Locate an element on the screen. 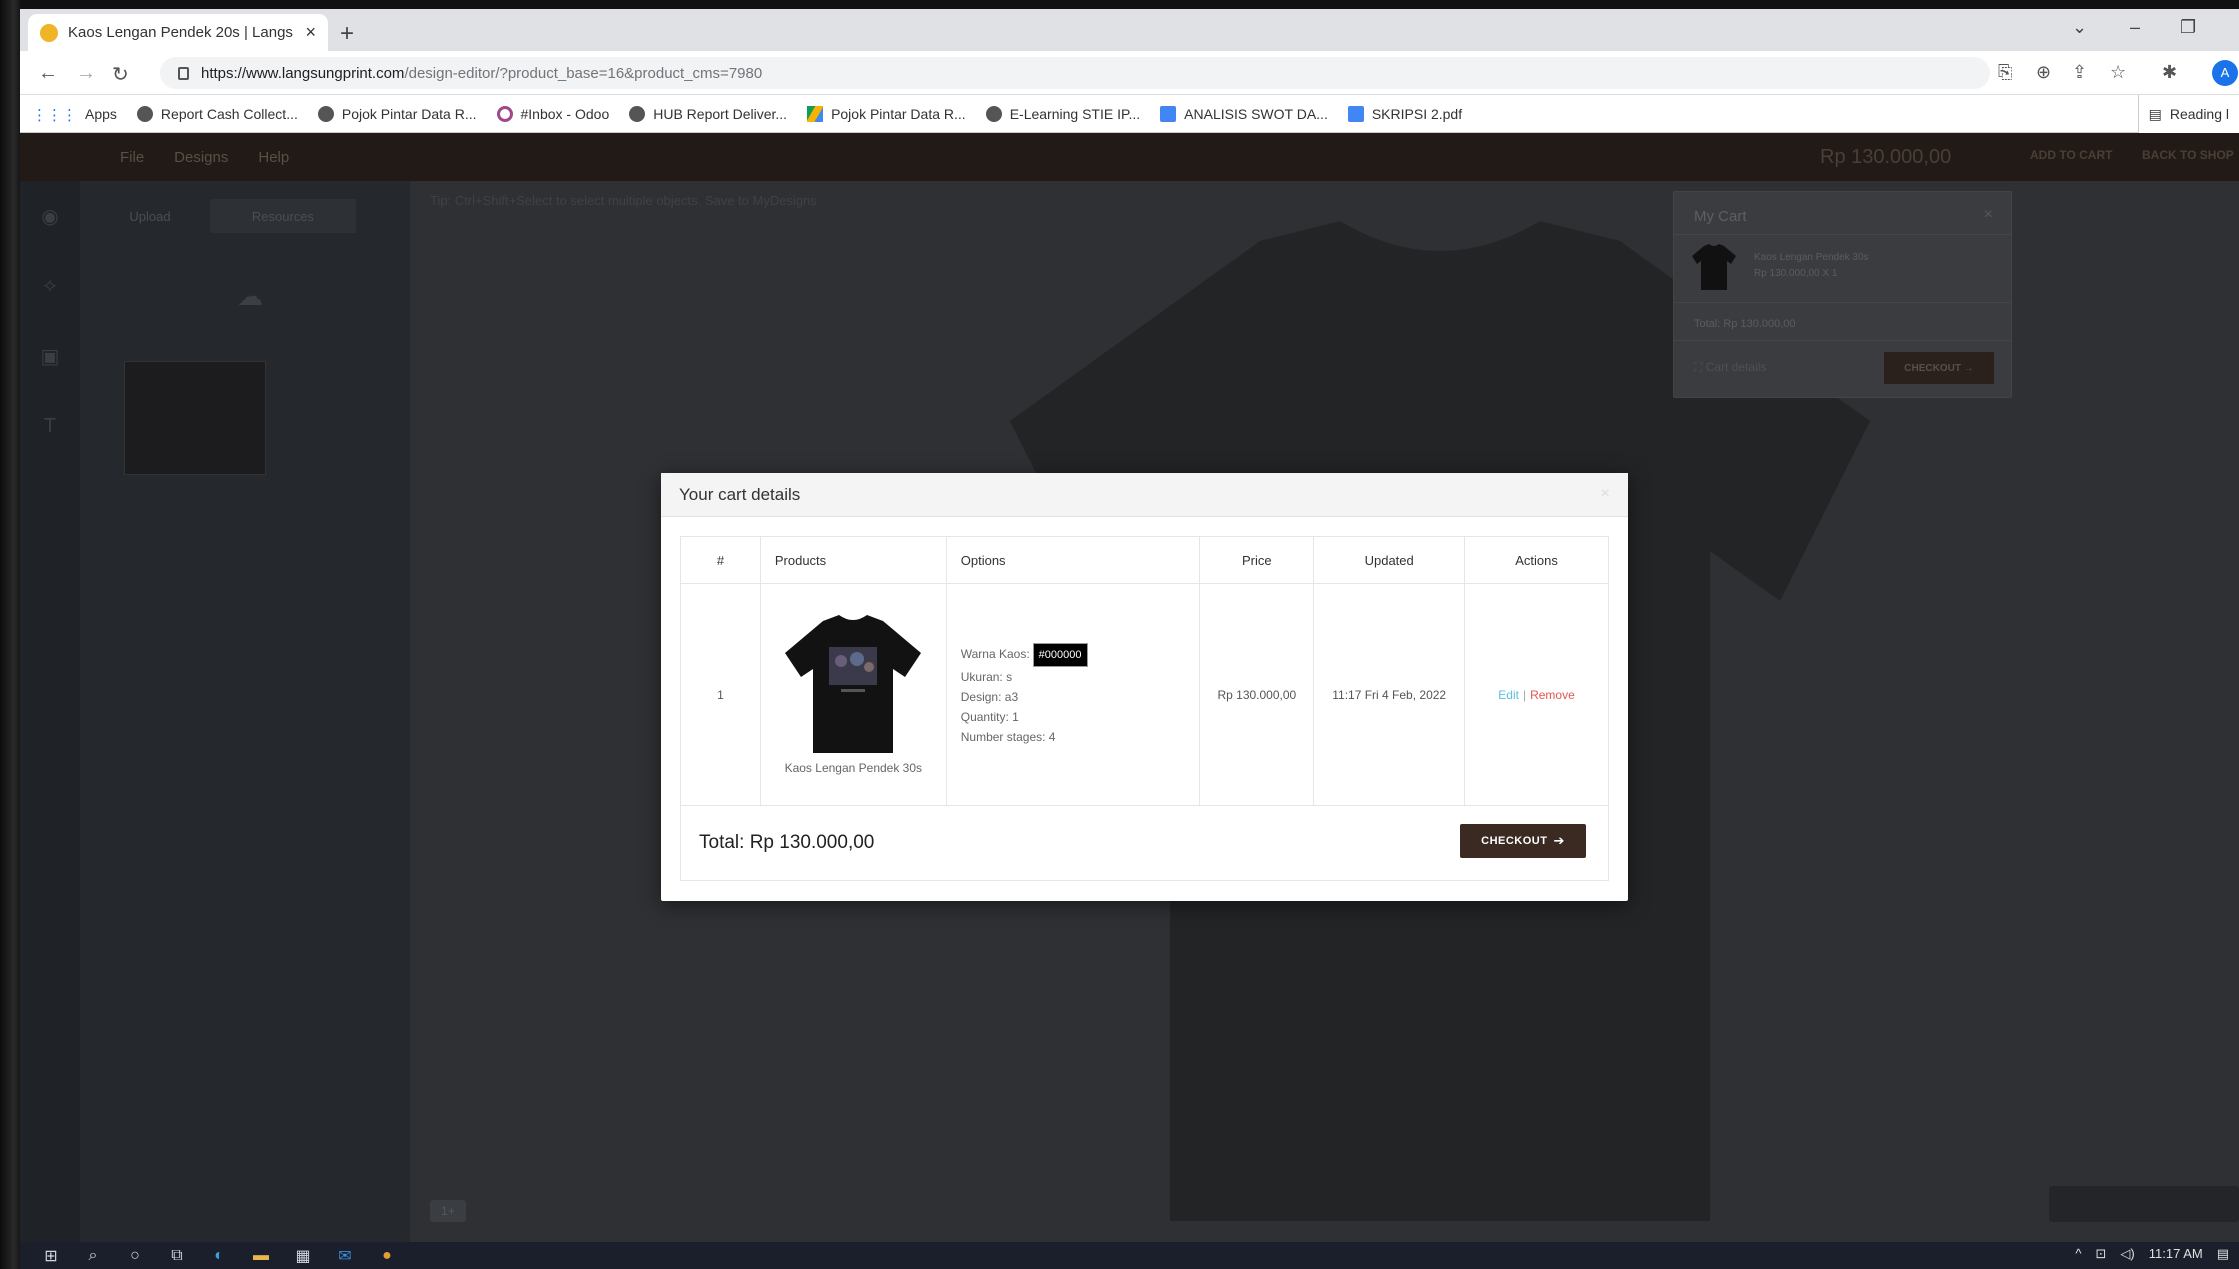 The width and height of the screenshot is (2239, 1269). add-to-cart-button: ADD TO CART is located at coordinates (2071, 155).